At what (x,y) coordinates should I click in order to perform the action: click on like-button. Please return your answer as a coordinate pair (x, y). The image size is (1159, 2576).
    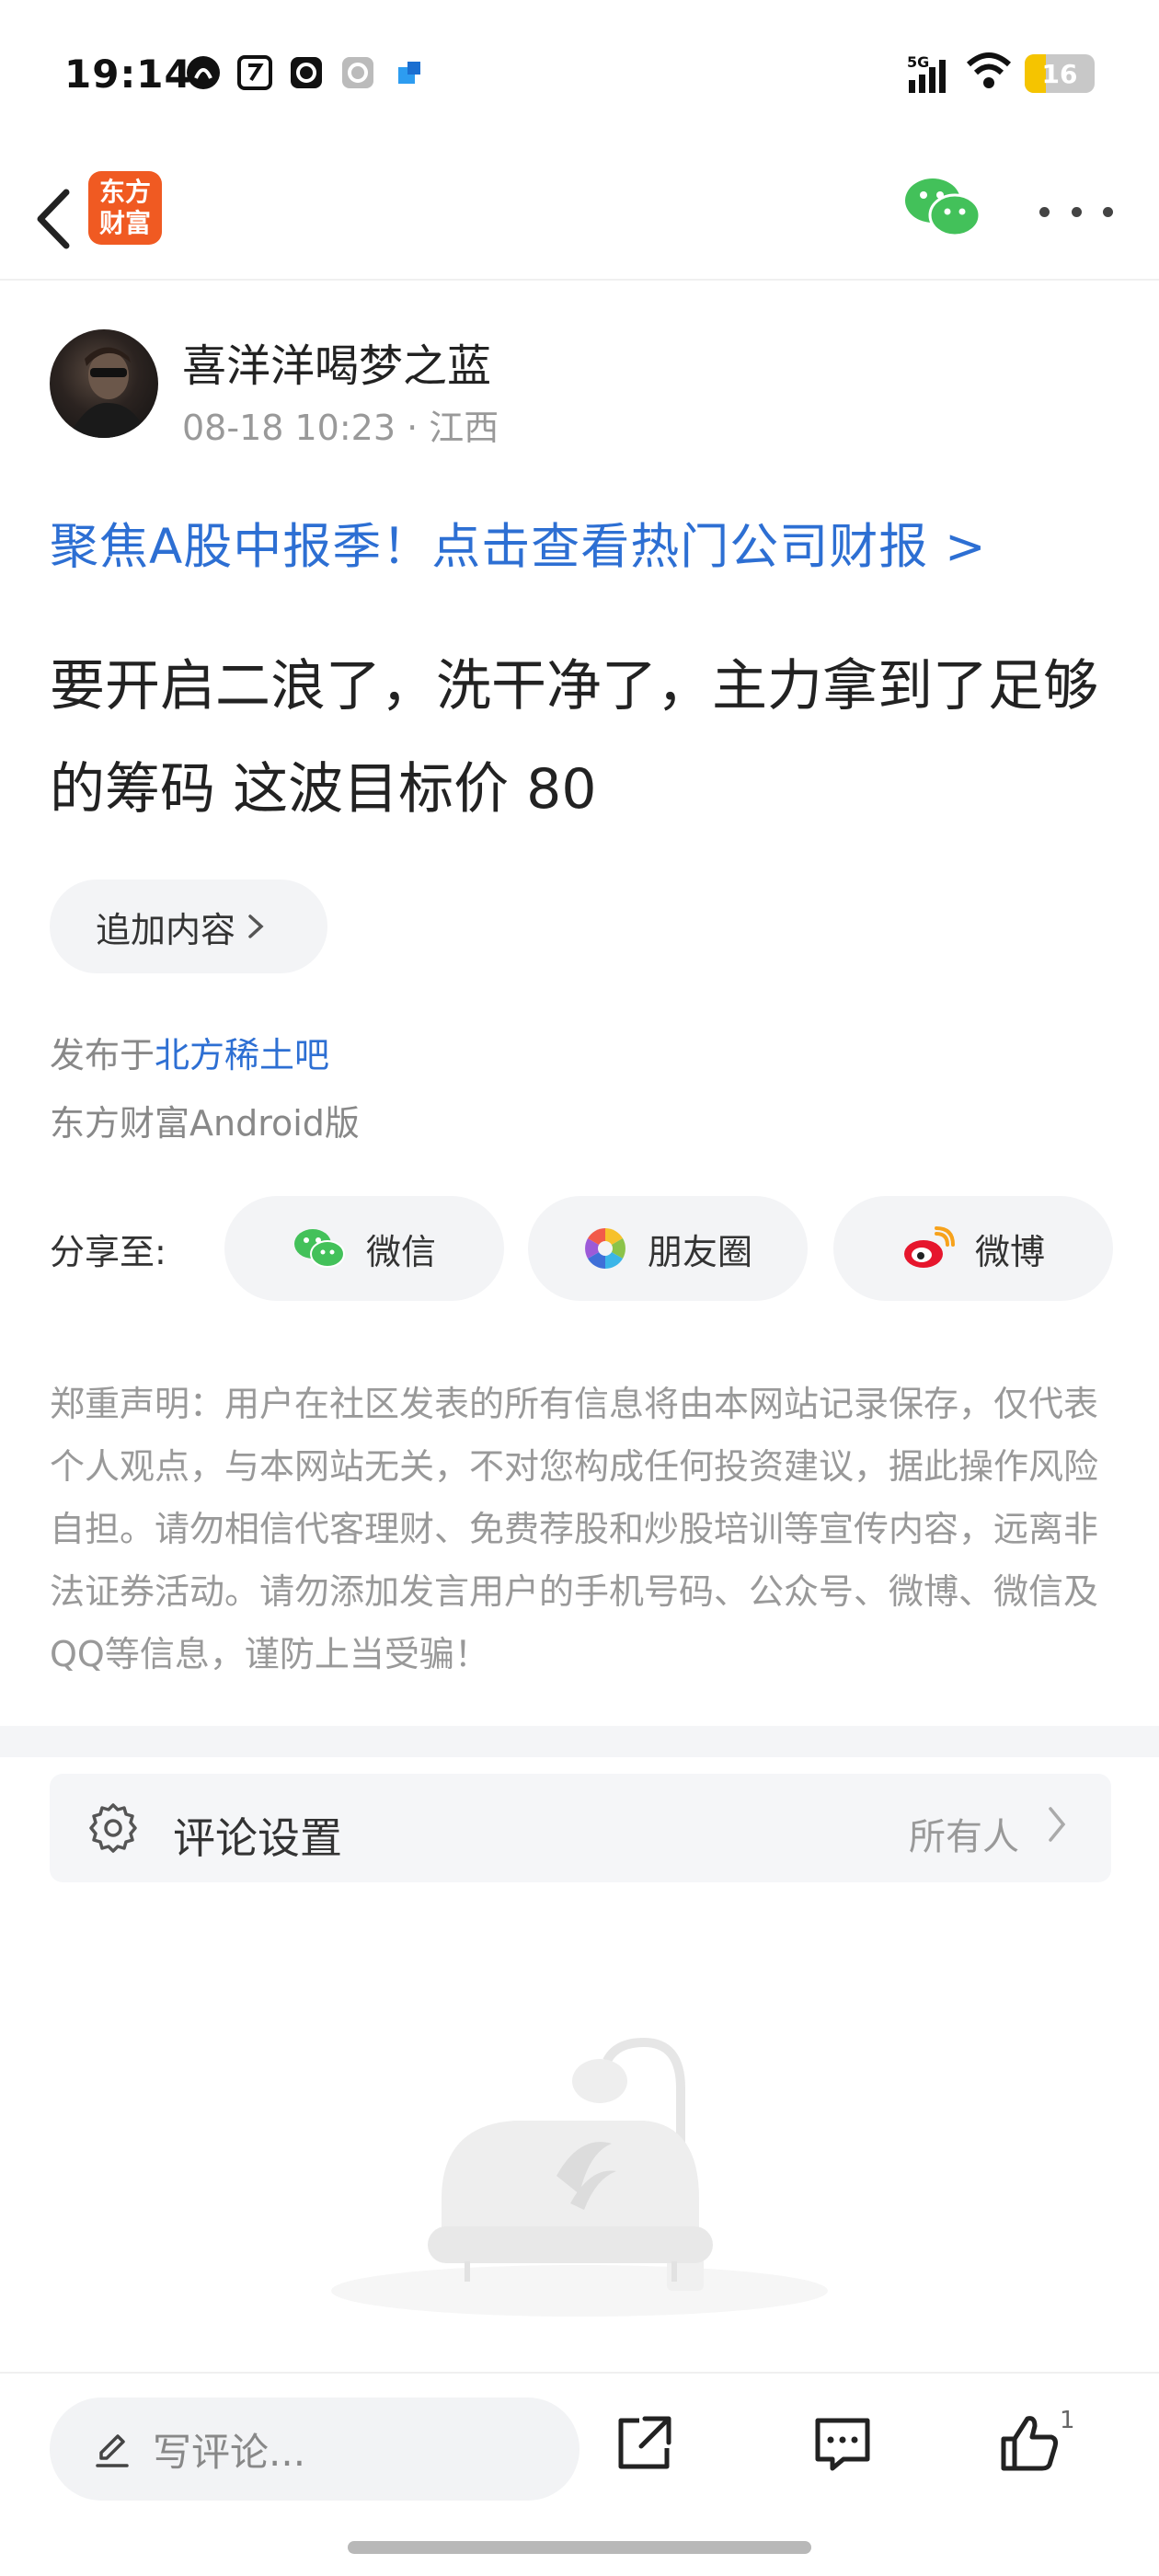
    Looking at the image, I should click on (1030, 2443).